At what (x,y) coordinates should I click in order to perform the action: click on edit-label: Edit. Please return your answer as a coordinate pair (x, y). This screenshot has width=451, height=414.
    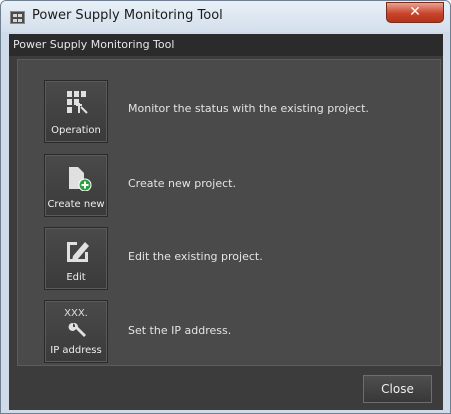
    Looking at the image, I should click on (76, 277).